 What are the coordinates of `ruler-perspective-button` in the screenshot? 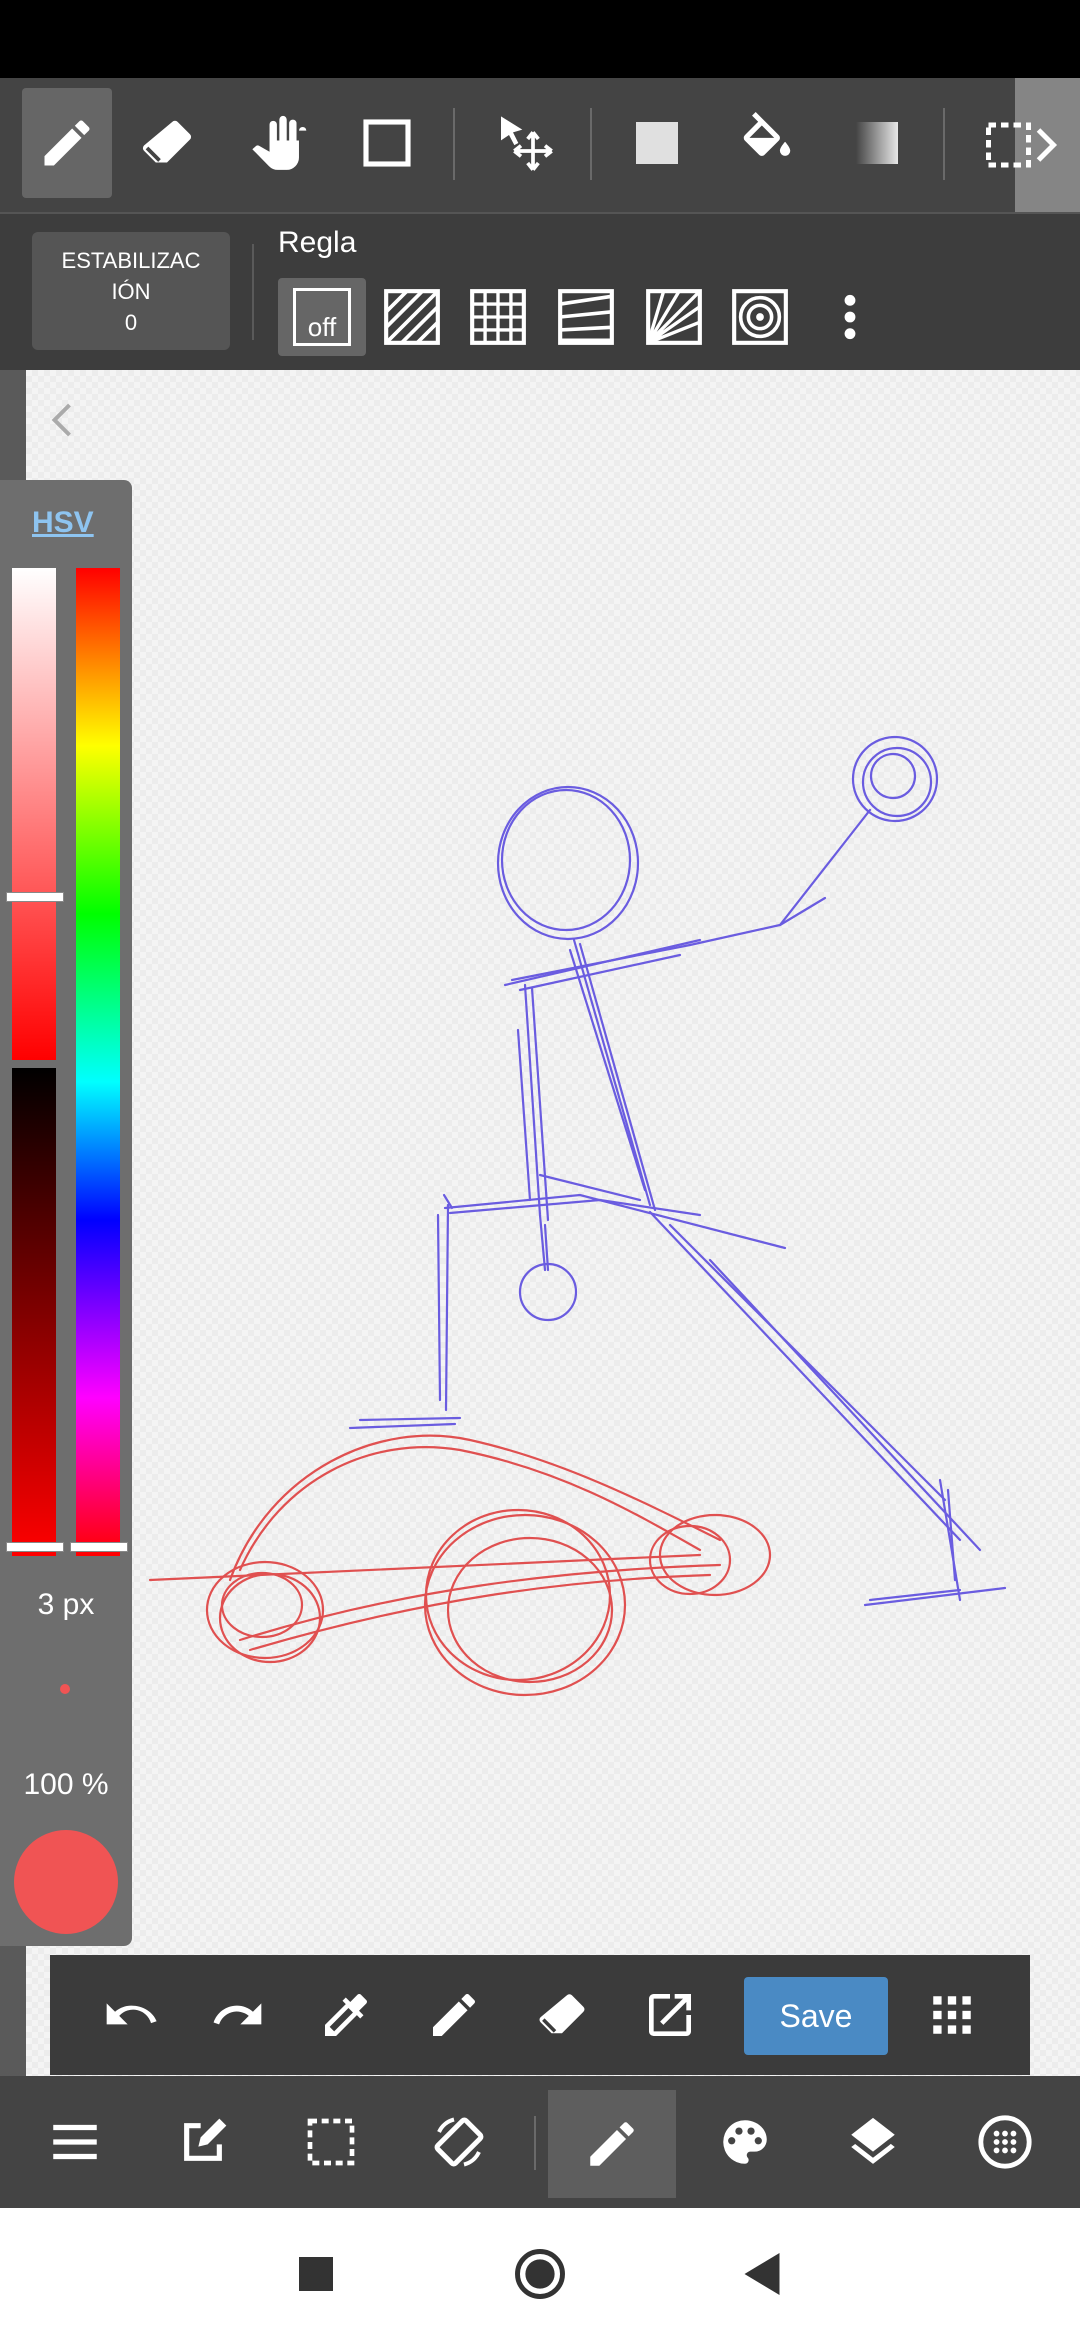 It's located at (586, 317).